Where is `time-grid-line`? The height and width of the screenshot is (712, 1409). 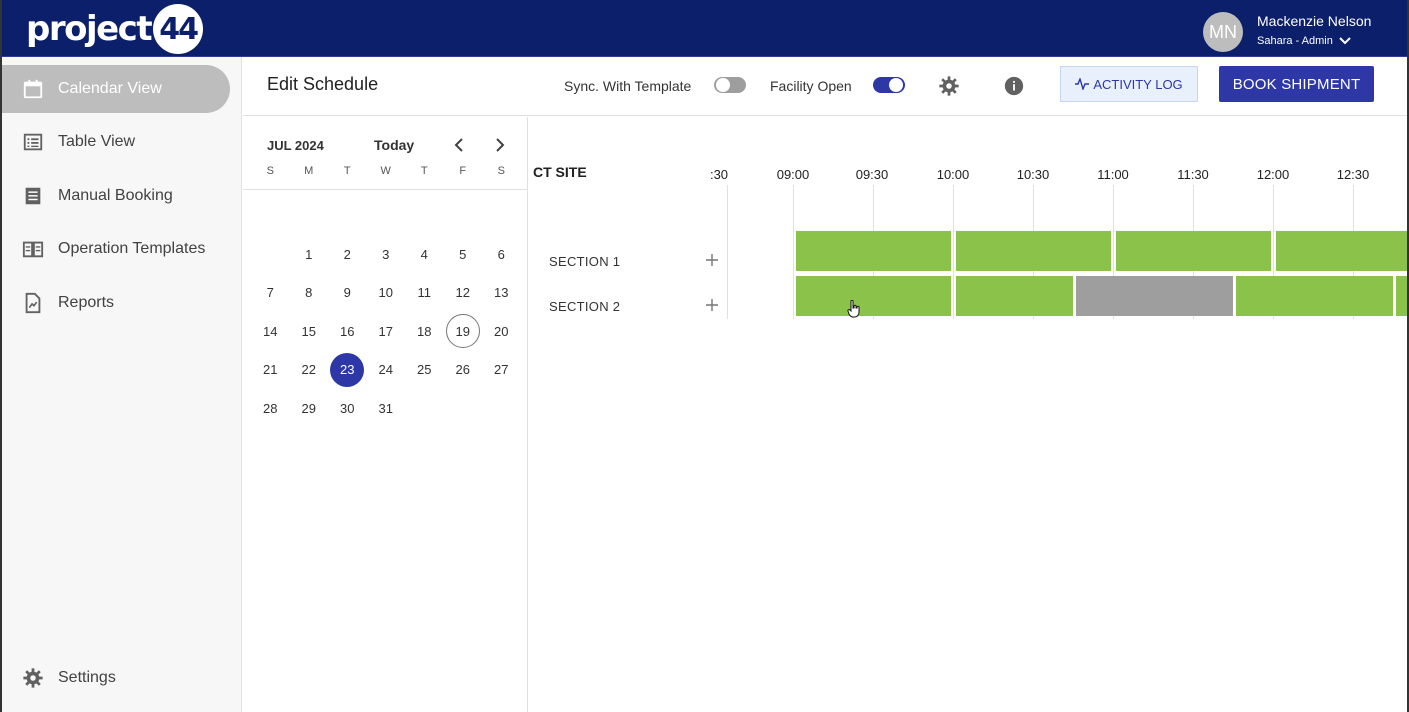 time-grid-line is located at coordinates (953, 252).